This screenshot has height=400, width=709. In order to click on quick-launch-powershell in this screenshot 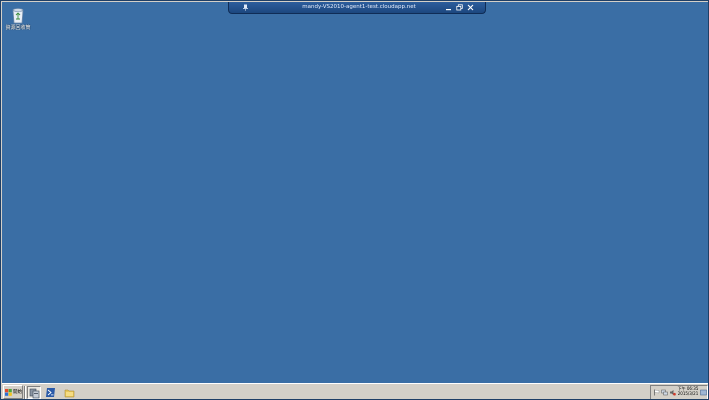, I will do `click(51, 392)`.